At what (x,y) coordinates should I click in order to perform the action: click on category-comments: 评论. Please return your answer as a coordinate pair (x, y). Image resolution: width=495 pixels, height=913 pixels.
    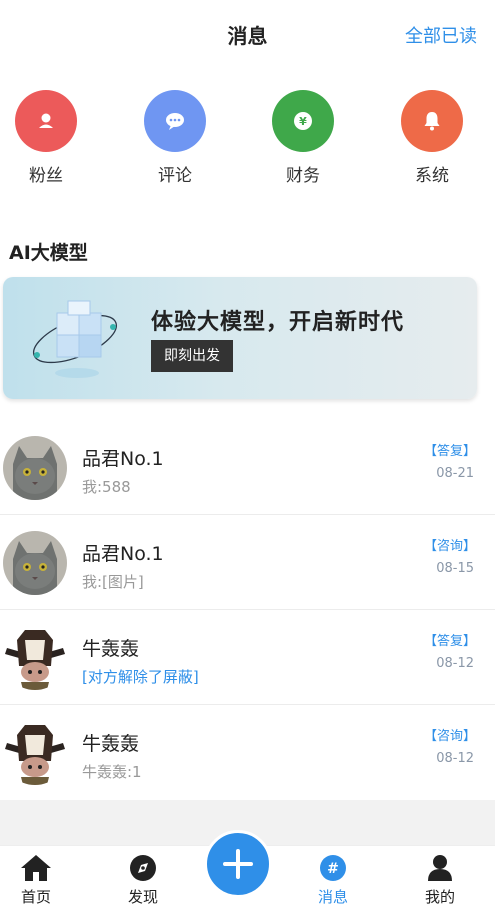
    Looking at the image, I should click on (175, 138).